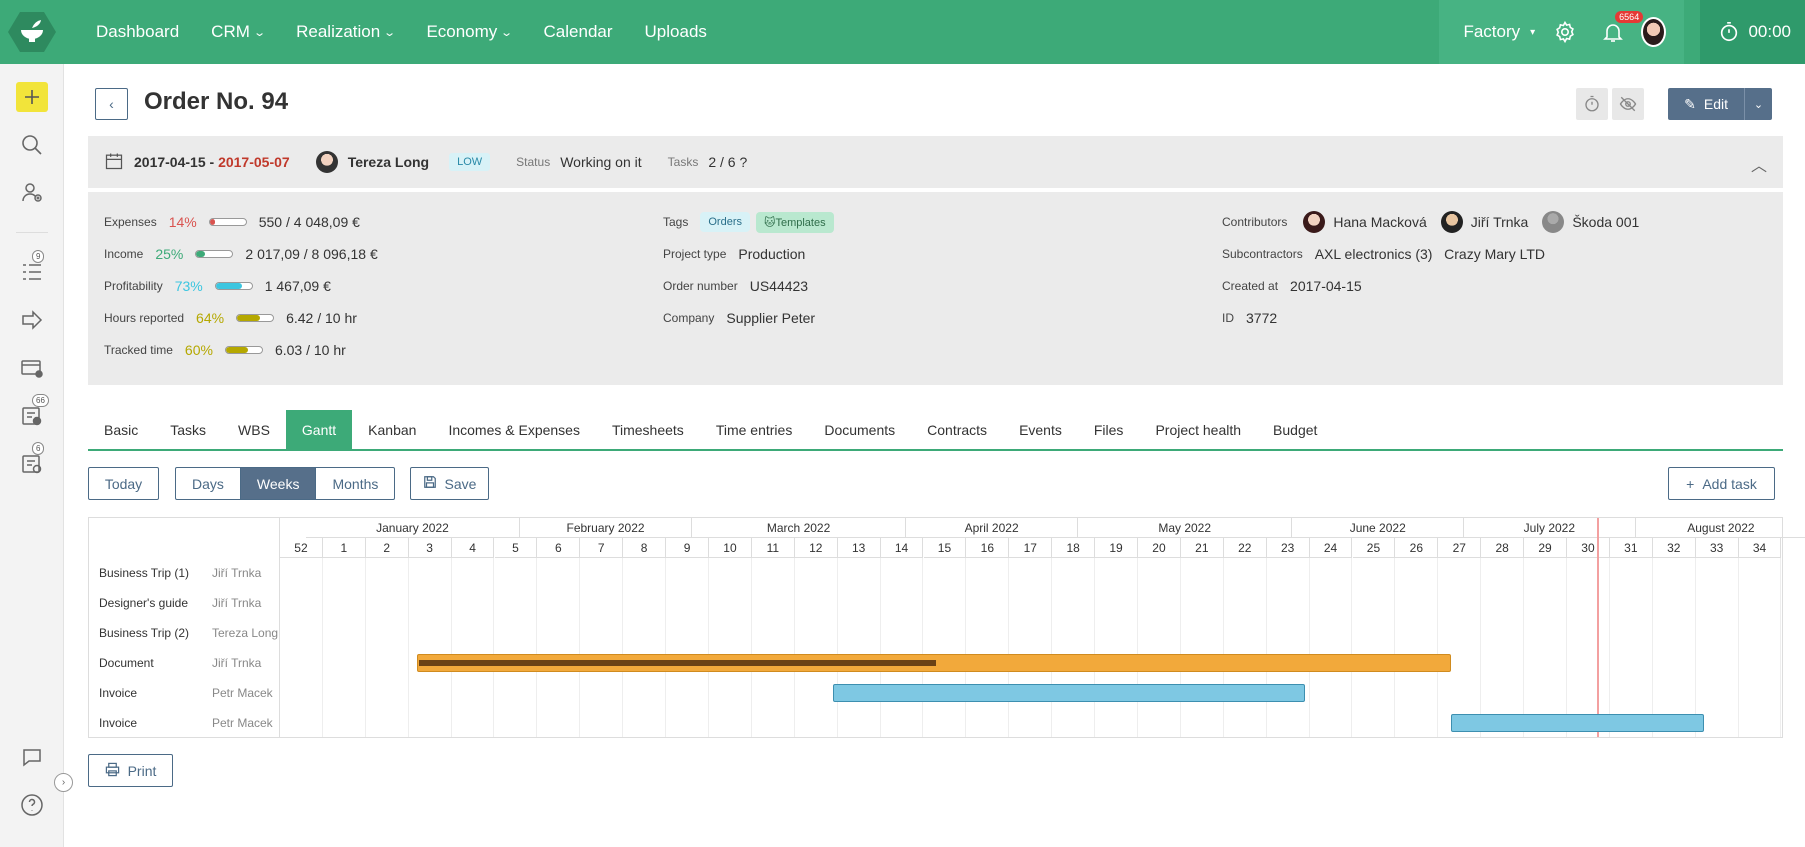  I want to click on card-icon, so click(32, 368).